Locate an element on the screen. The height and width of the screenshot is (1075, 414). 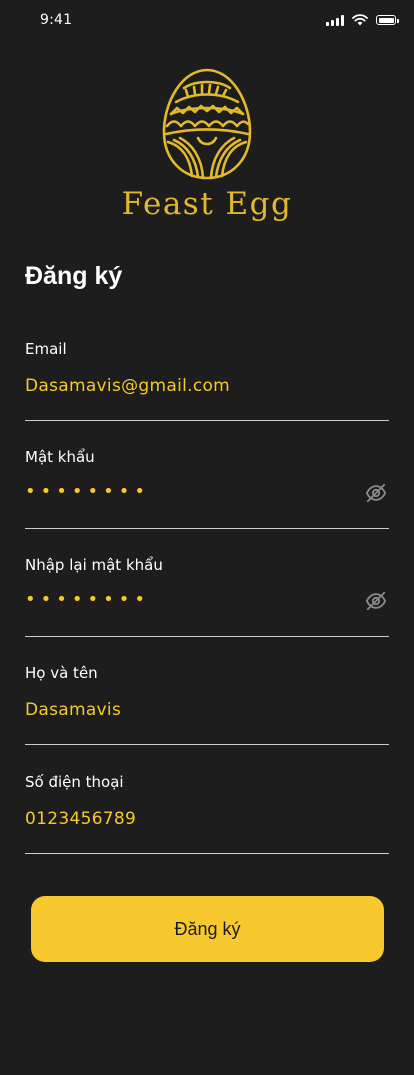
email-field: Email Dasamavis@gmail.com is located at coordinates (207, 380).